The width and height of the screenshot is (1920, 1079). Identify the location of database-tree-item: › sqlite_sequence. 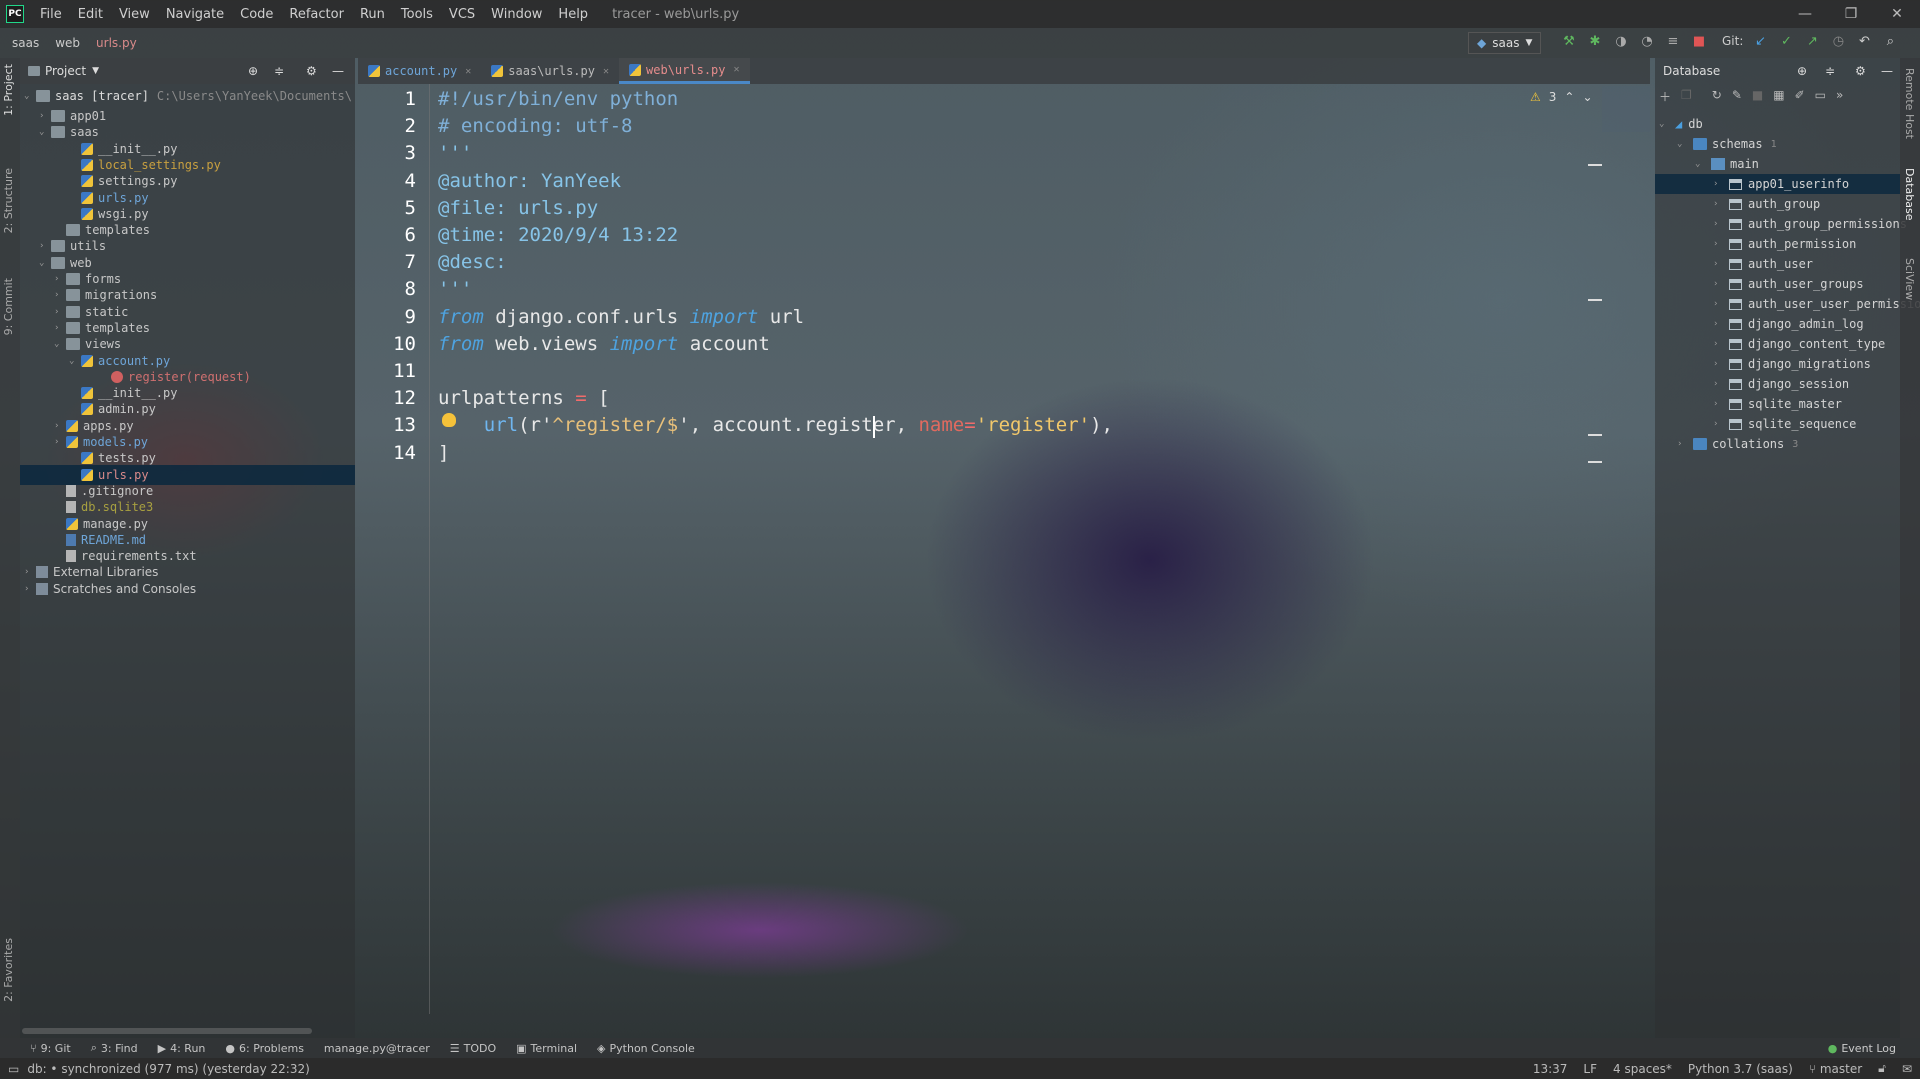
(1784, 424).